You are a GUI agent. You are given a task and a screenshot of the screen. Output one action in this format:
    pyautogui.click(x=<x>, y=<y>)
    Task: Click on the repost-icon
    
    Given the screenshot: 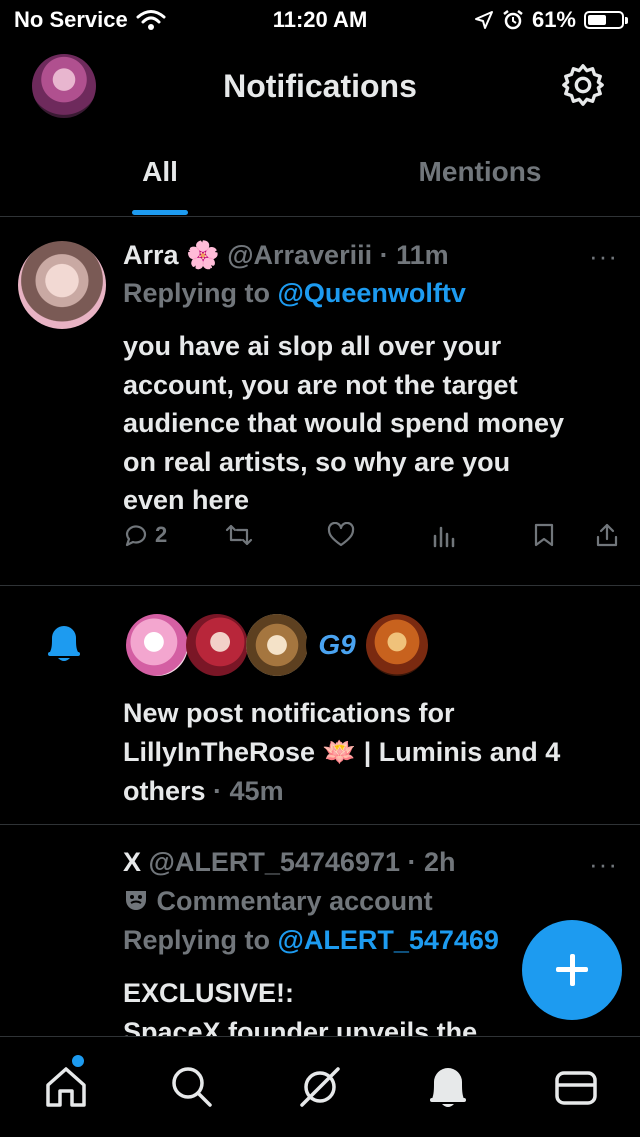 What is the action you would take?
    pyautogui.click(x=239, y=535)
    